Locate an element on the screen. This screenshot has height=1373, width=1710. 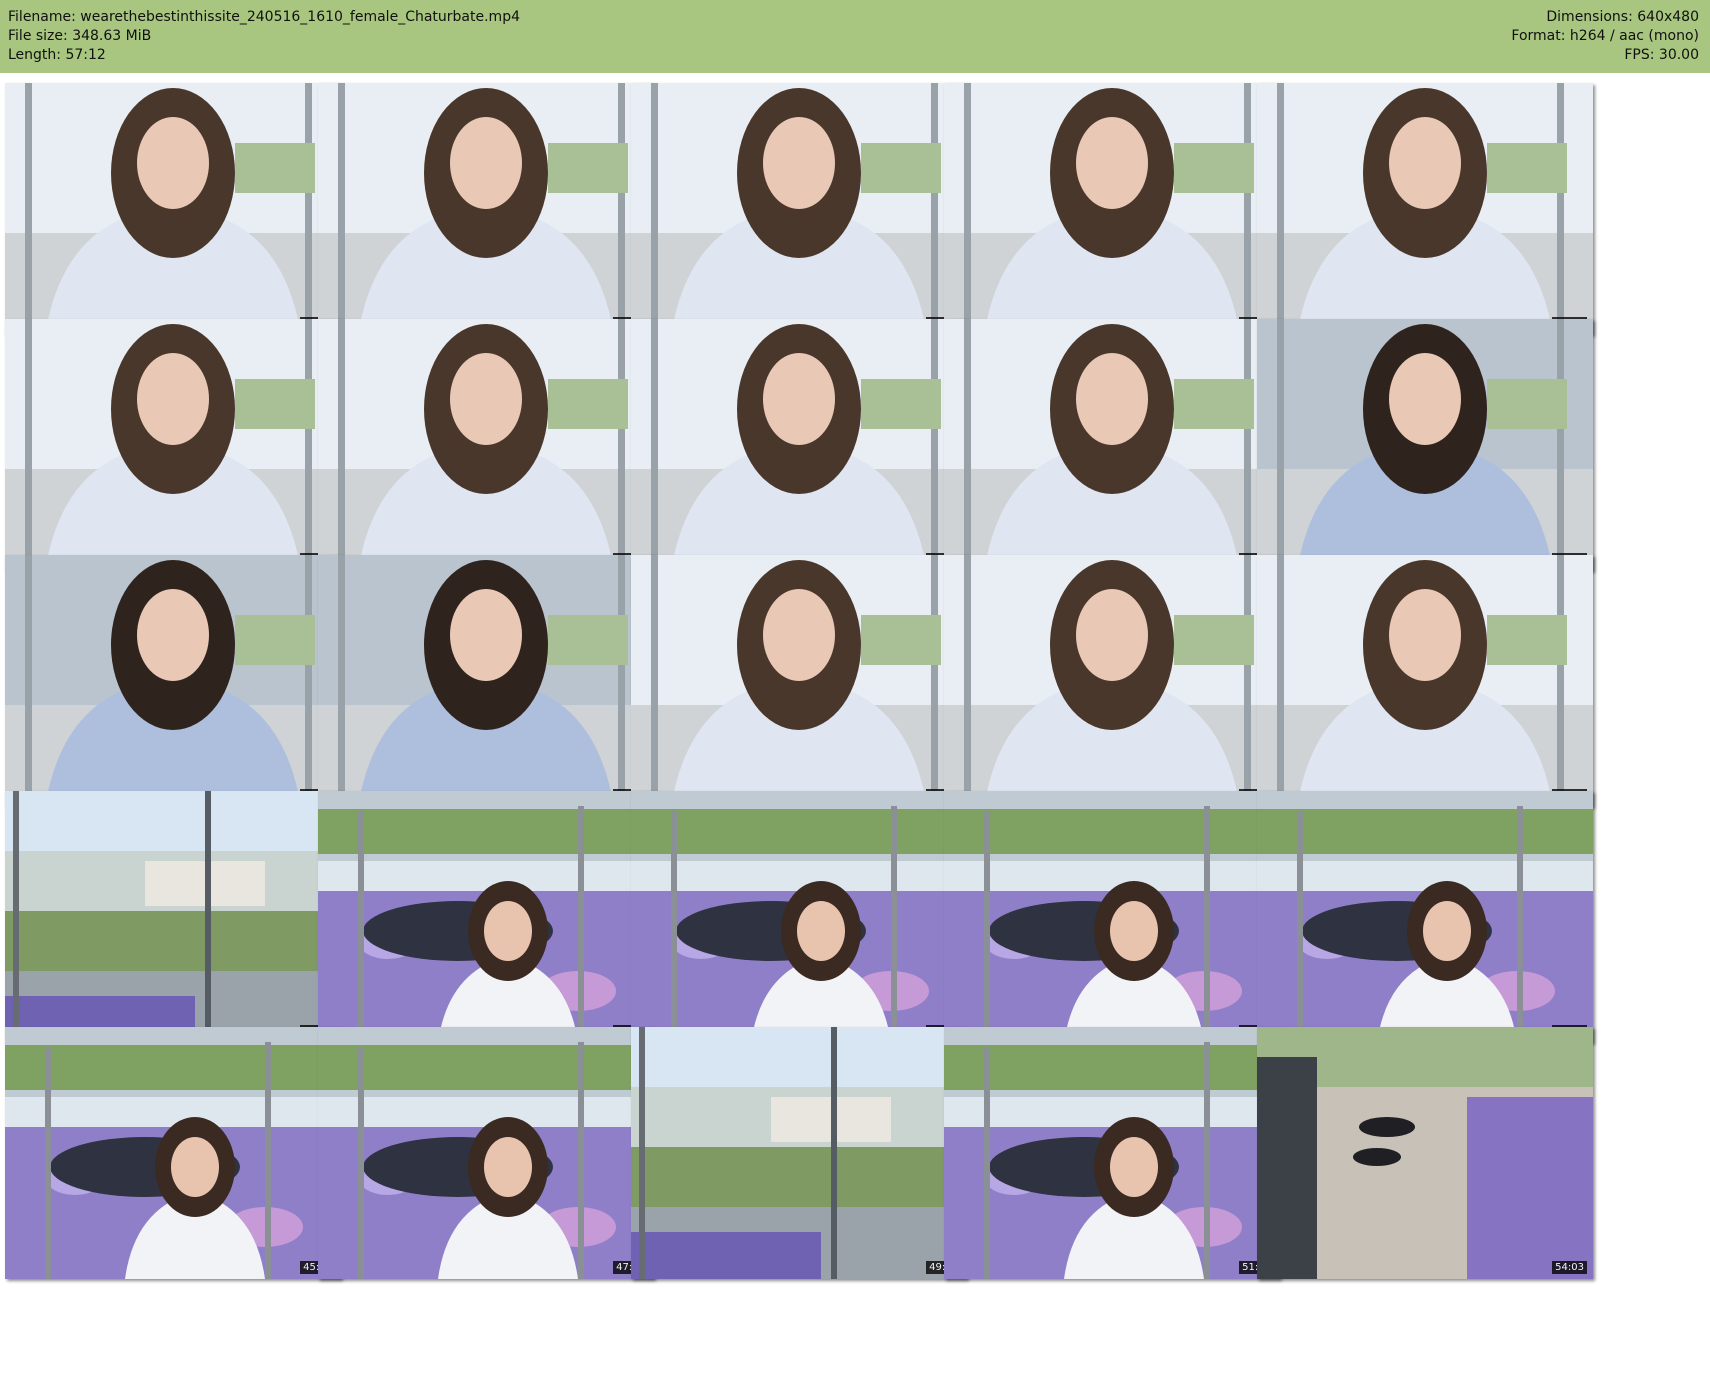
video-thumbnail: 23:47 is located at coordinates (173, 681).